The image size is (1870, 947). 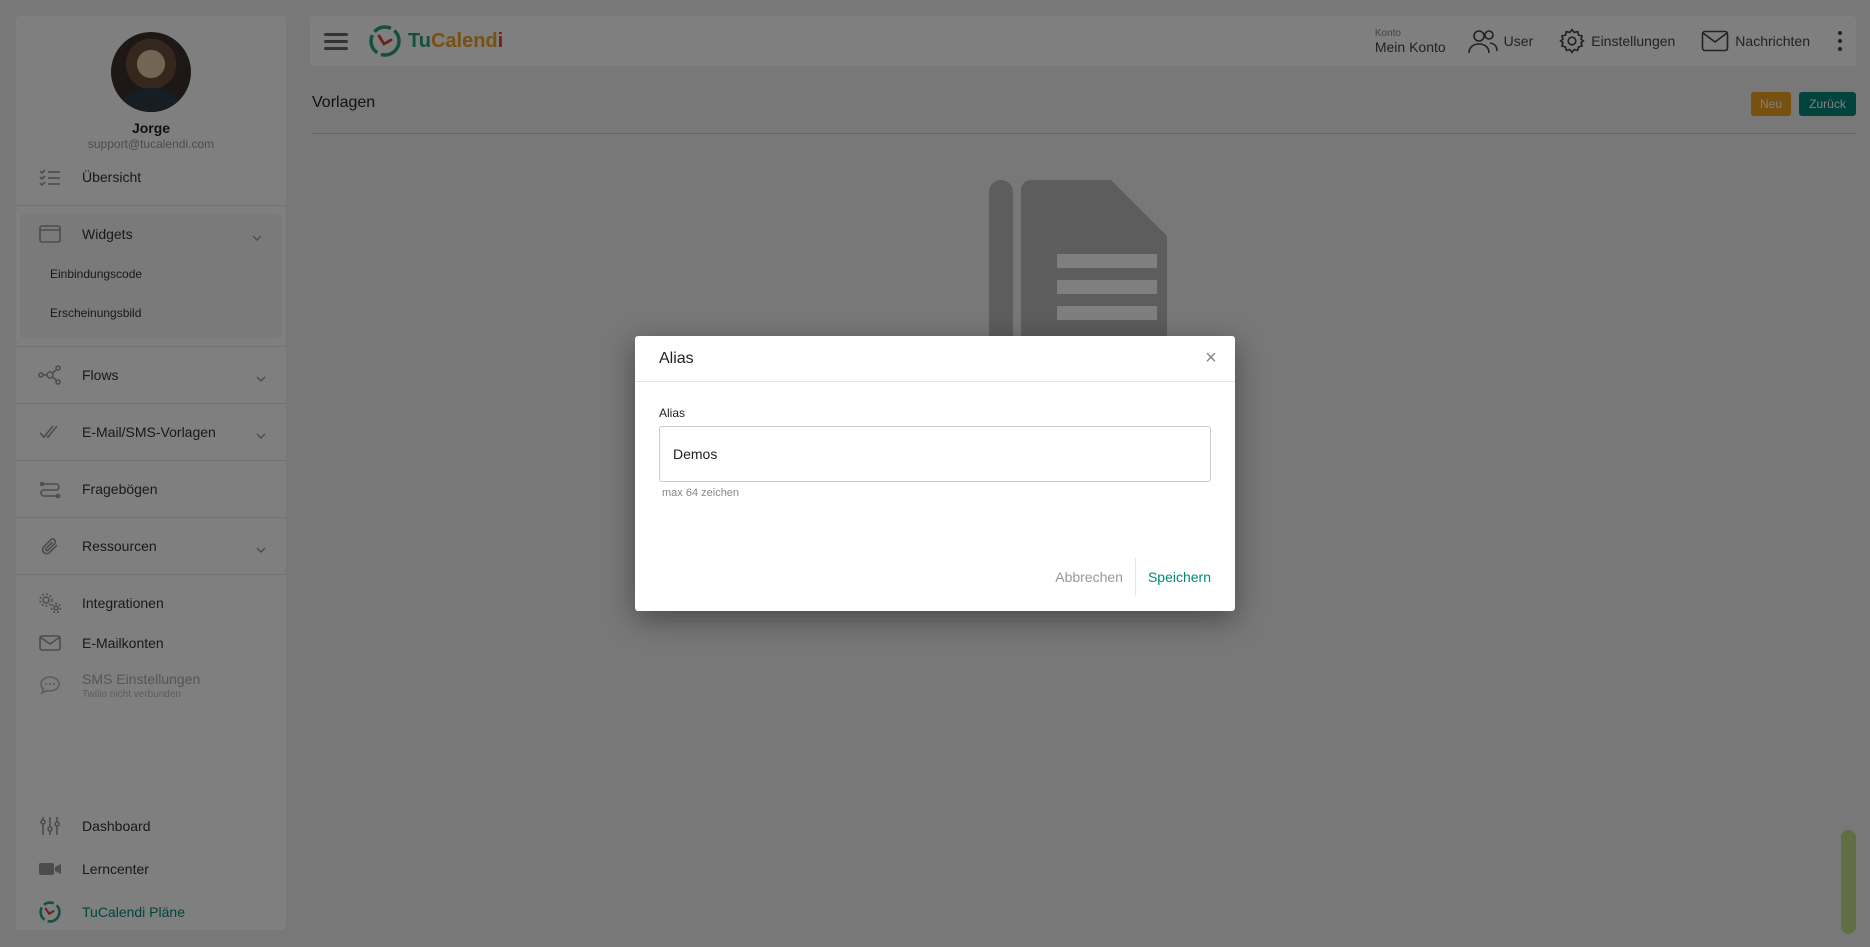 I want to click on dialog-header: Alias ×, so click(x=935, y=359).